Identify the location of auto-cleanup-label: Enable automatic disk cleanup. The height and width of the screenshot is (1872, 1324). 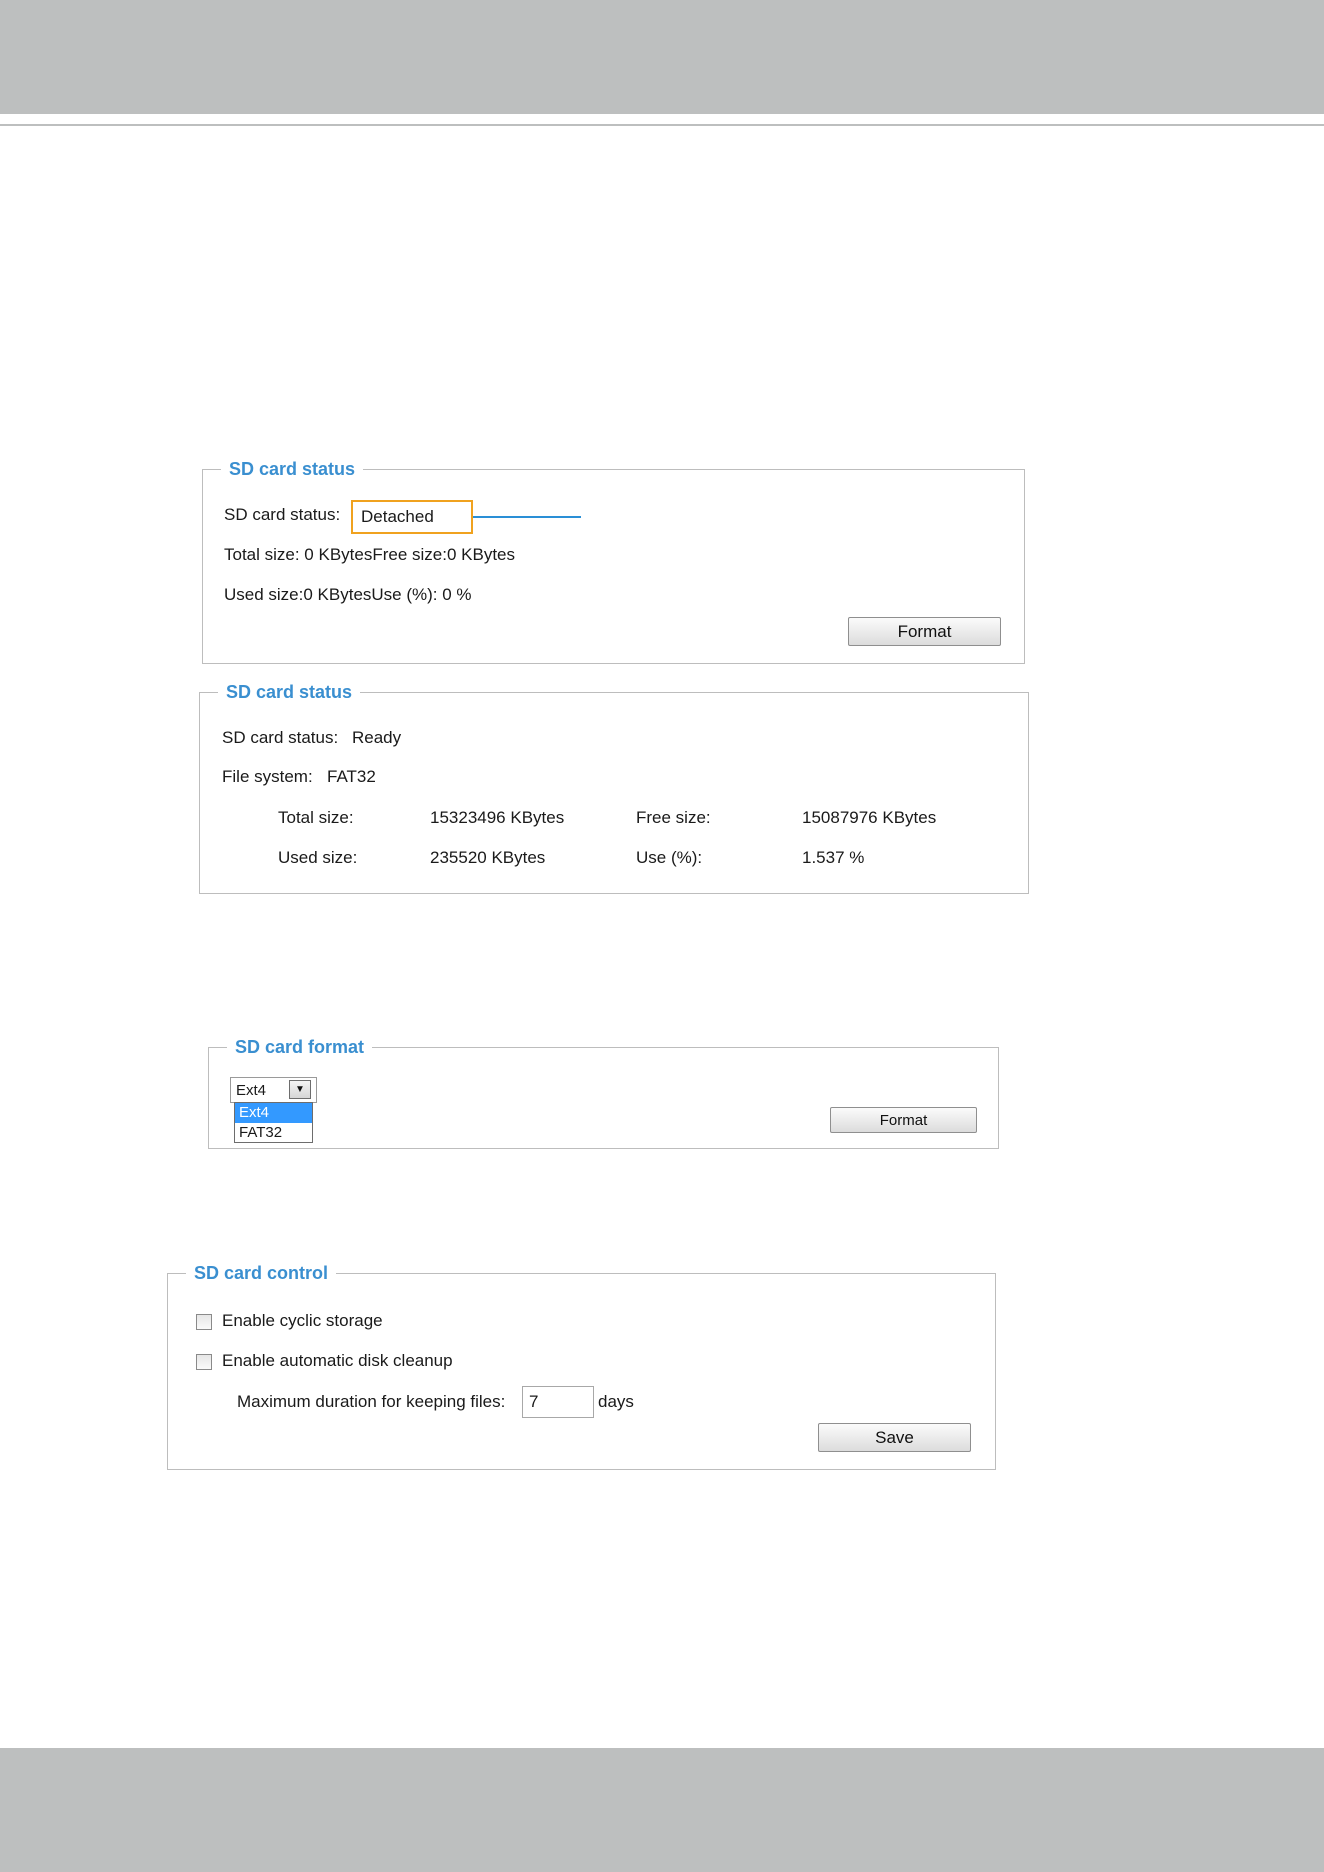
(337, 1360).